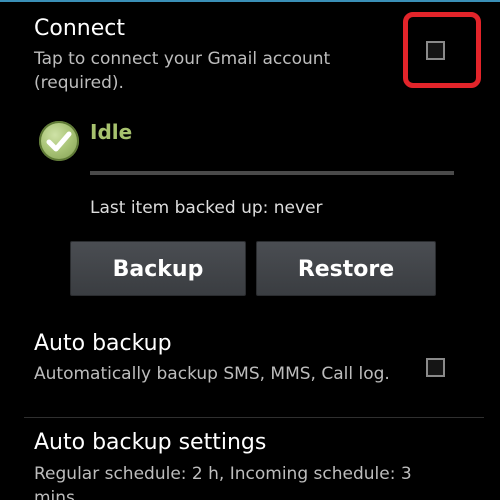 This screenshot has height=500, width=500. What do you see at coordinates (442, 50) in the screenshot?
I see `checkbox-highlight-annotation` at bounding box center [442, 50].